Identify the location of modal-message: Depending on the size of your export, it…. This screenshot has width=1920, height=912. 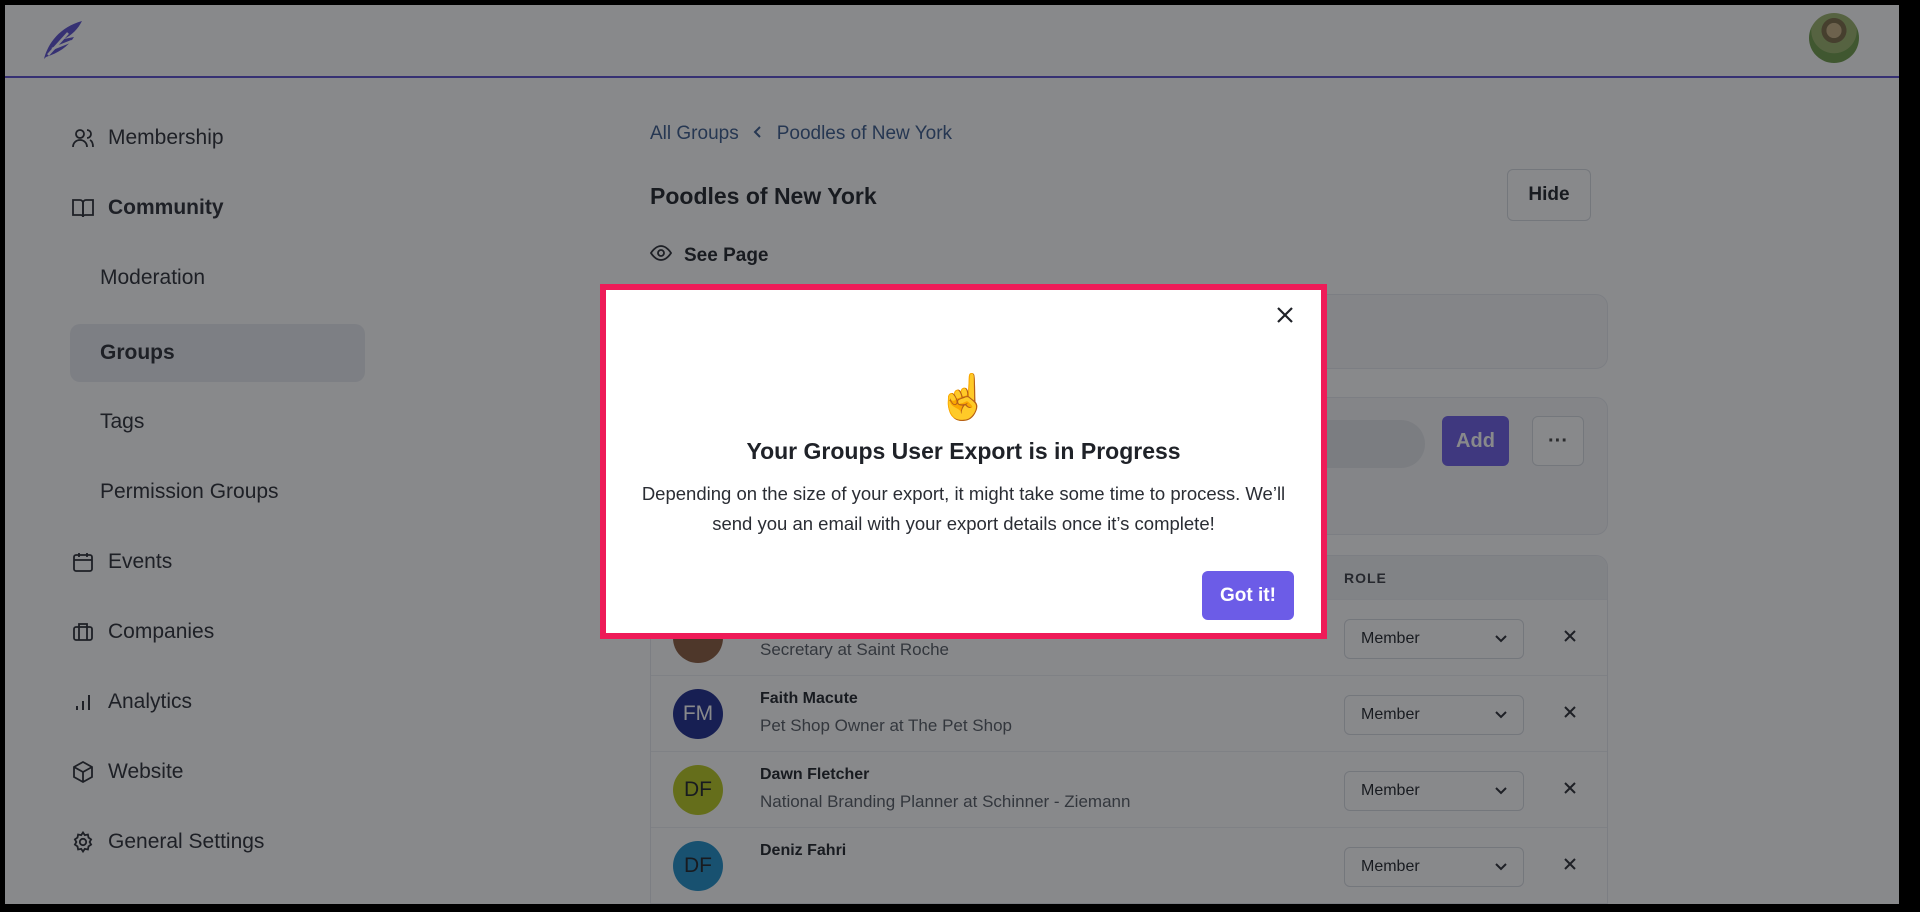
(963, 508).